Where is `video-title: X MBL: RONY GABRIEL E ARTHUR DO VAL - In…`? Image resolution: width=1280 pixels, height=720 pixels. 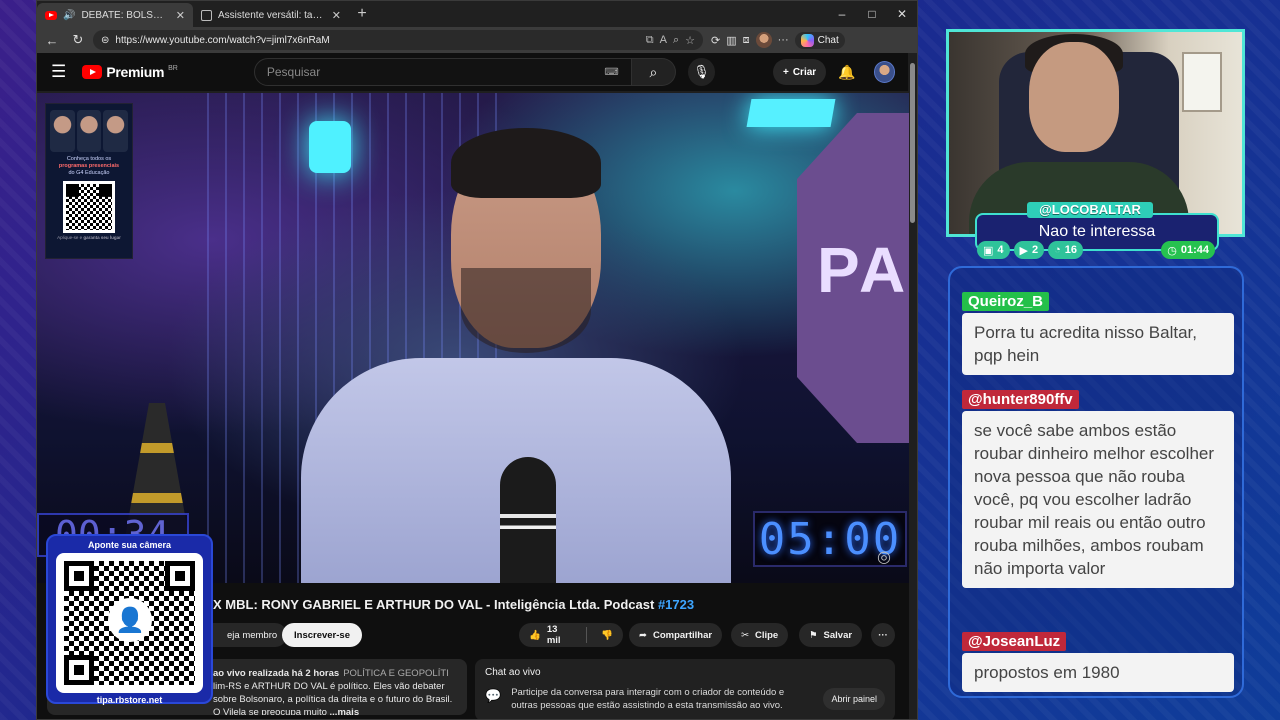 video-title: X MBL: RONY GABRIEL E ARTHUR DO VAL - In… is located at coordinates (454, 604).